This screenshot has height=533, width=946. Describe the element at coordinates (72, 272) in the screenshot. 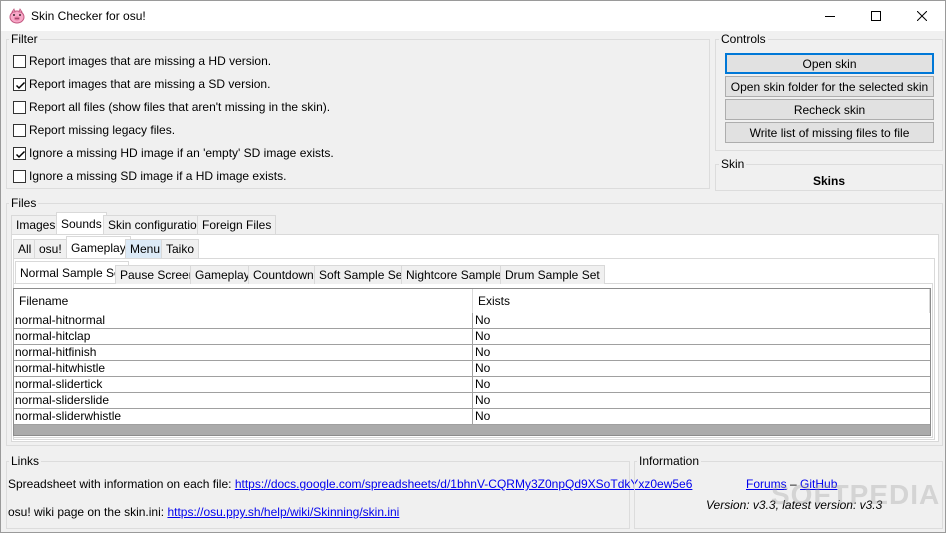

I see `tab-normal-sample-set: Normal Sample Set` at that location.